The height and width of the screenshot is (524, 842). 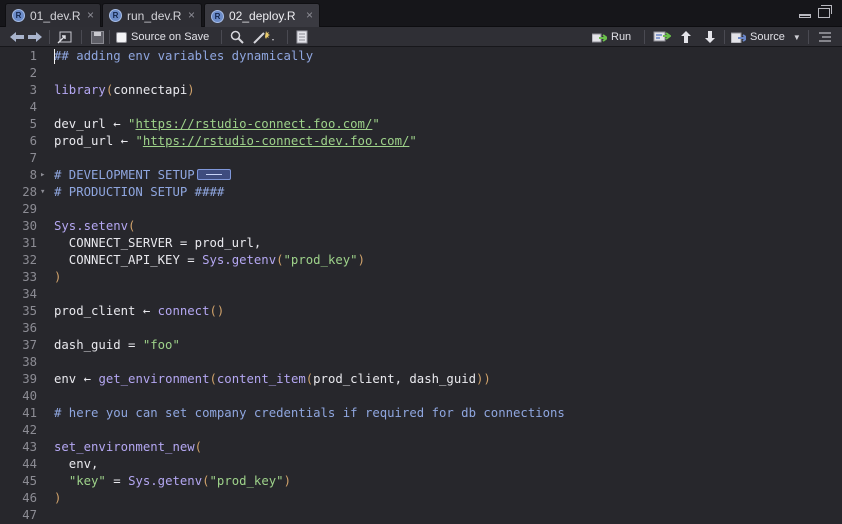 I want to click on fold-expand-icon: ▸, so click(x=42, y=175).